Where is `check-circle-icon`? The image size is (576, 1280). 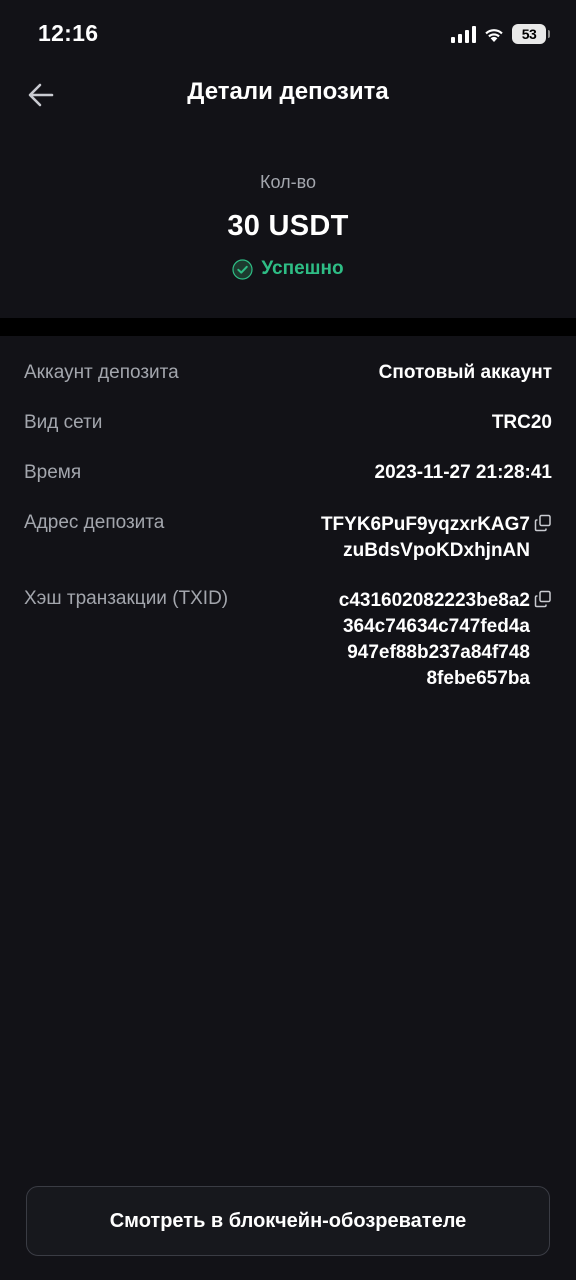 check-circle-icon is located at coordinates (243, 269).